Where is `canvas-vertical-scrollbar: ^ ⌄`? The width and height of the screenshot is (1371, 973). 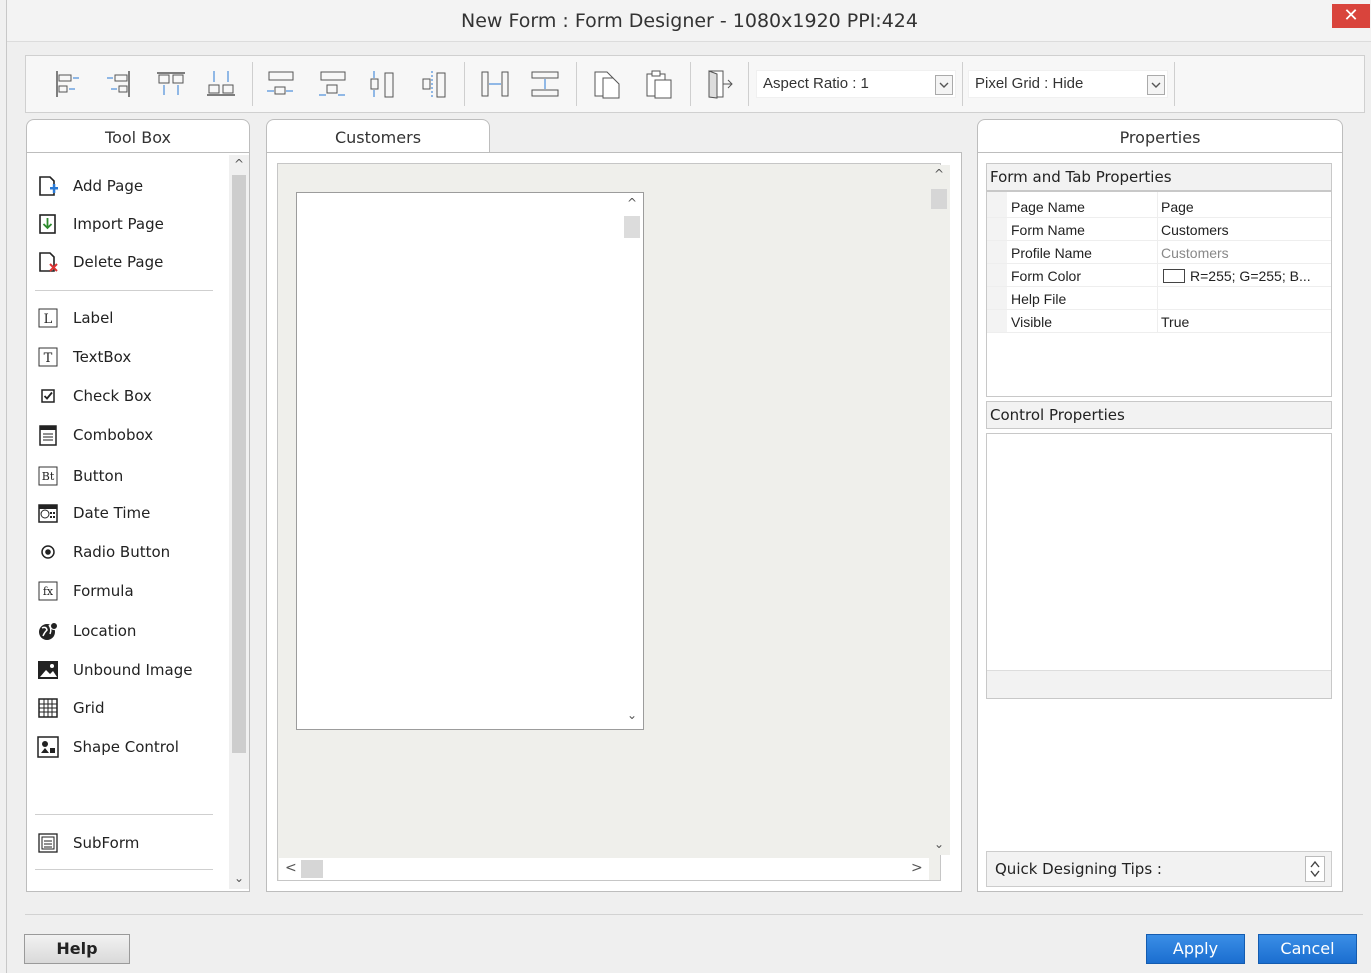 canvas-vertical-scrollbar: ^ ⌄ is located at coordinates (939, 510).